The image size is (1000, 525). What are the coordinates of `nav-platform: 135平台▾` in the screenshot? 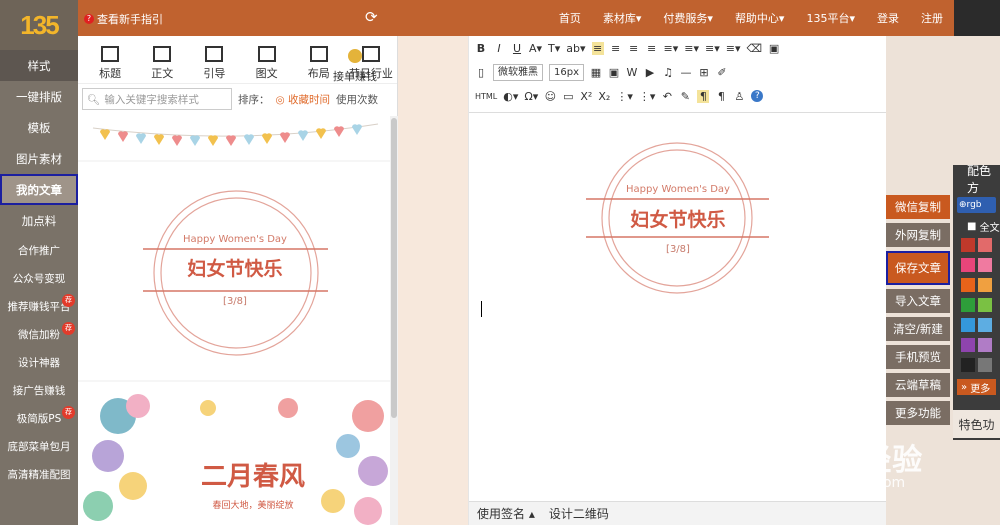 It's located at (830, 18).